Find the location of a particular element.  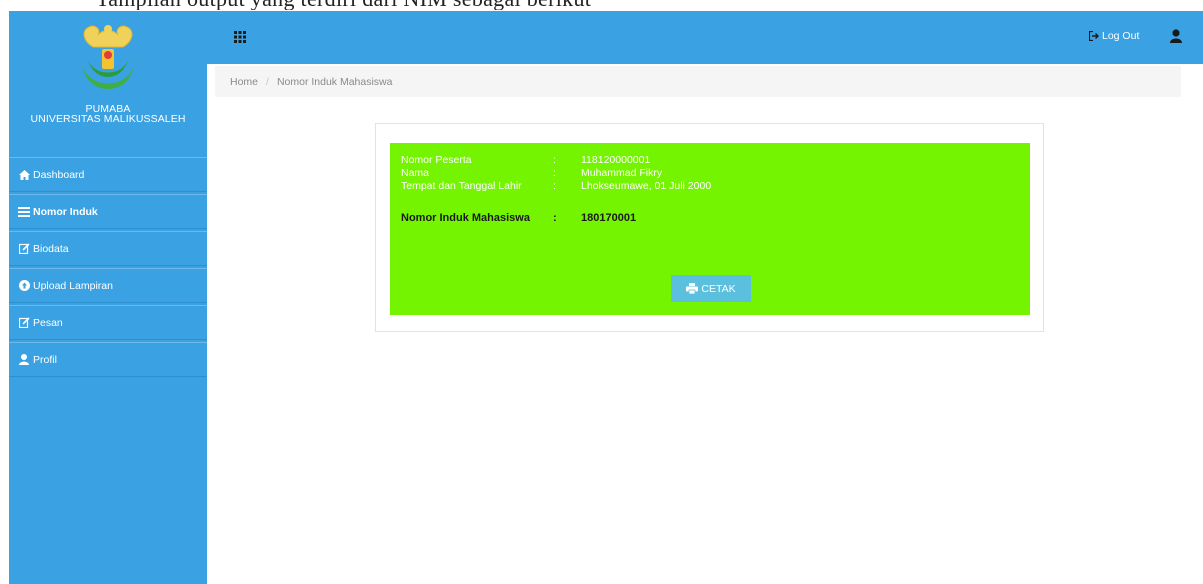

sidebar-item-dashboard: Dashboard is located at coordinates (108, 174).